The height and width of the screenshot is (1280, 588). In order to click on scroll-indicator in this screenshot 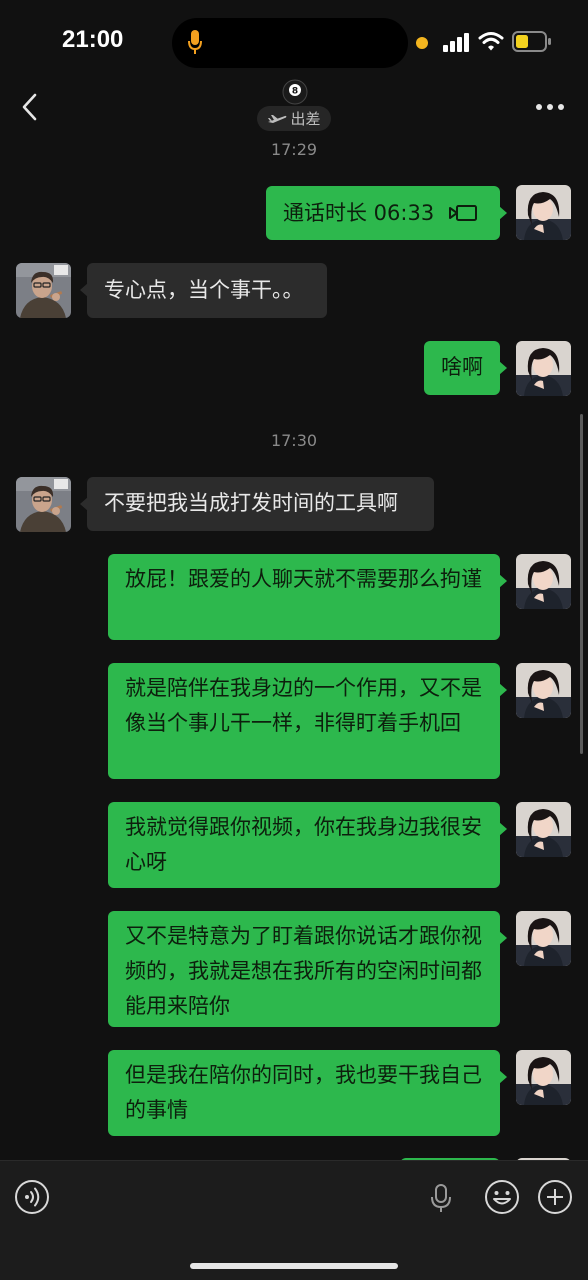, I will do `click(581, 584)`.